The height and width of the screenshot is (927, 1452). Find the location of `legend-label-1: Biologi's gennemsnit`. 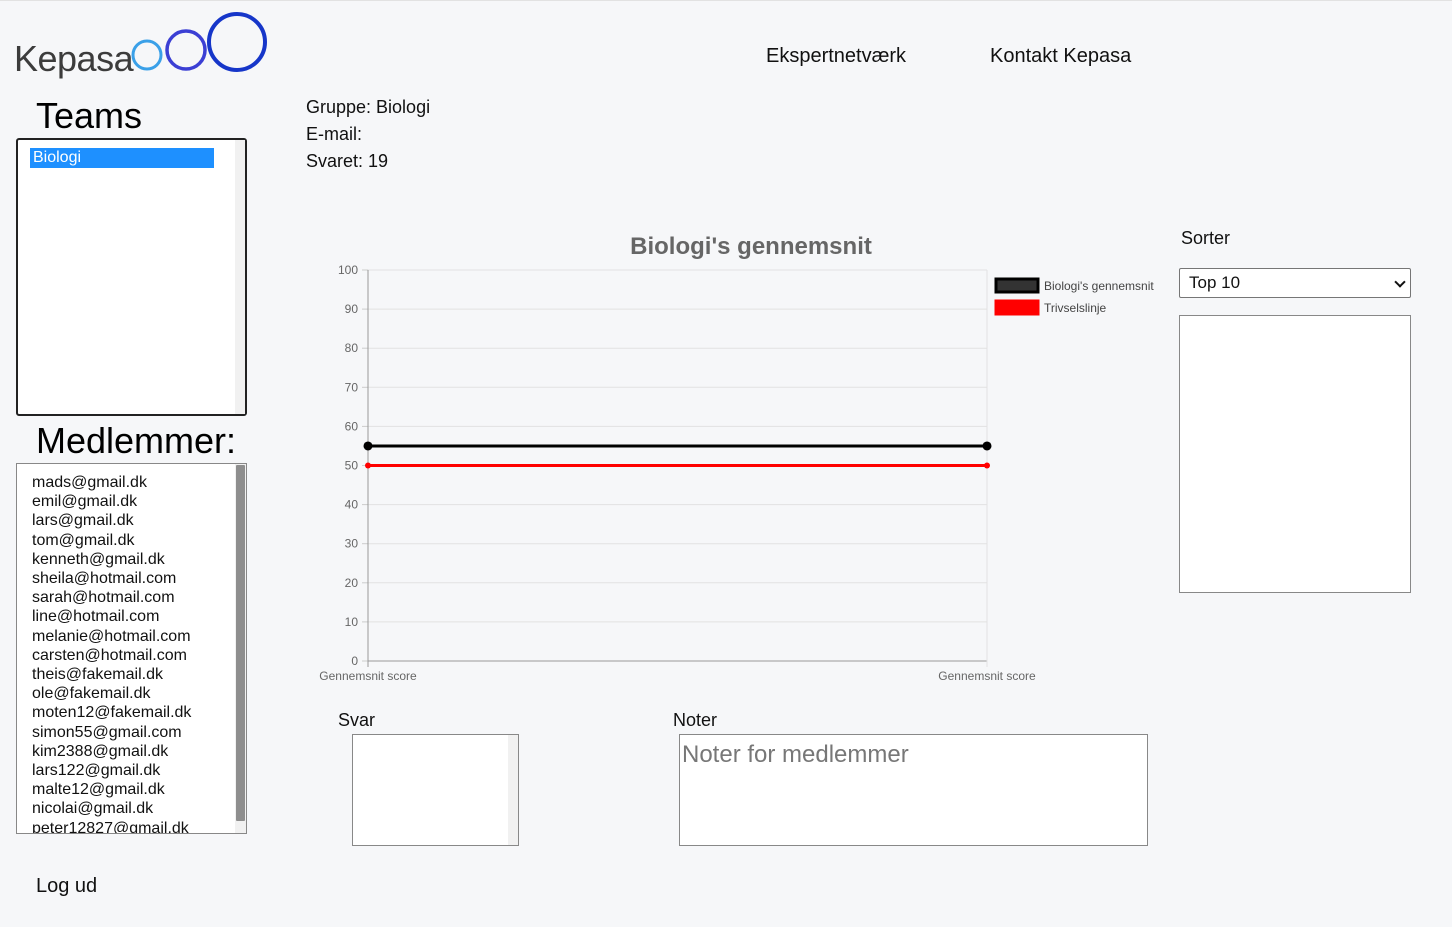

legend-label-1: Biologi's gennemsnit is located at coordinates (1099, 286).